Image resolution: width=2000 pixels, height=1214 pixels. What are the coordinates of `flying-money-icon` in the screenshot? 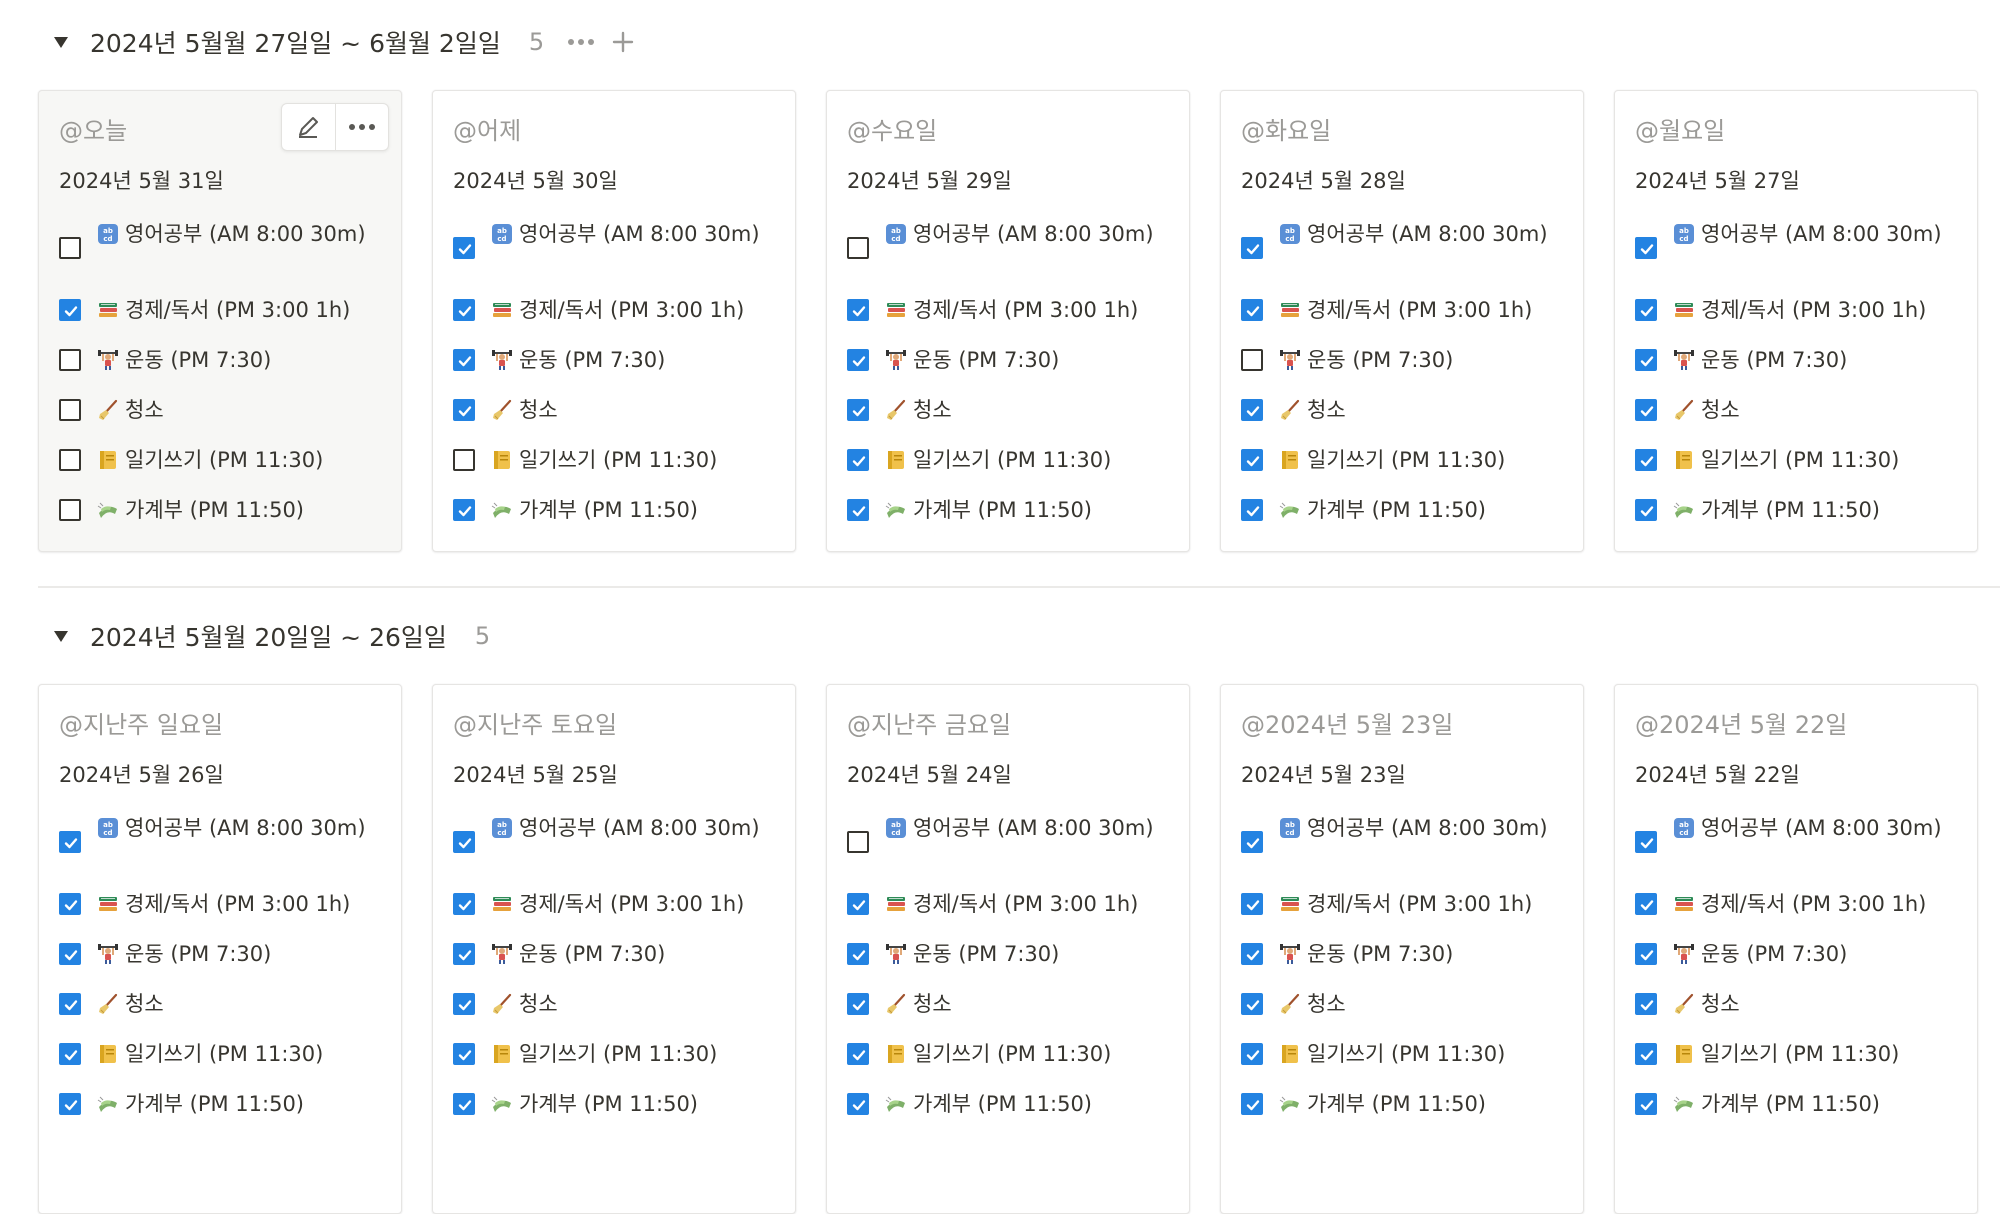 It's located at (1684, 510).